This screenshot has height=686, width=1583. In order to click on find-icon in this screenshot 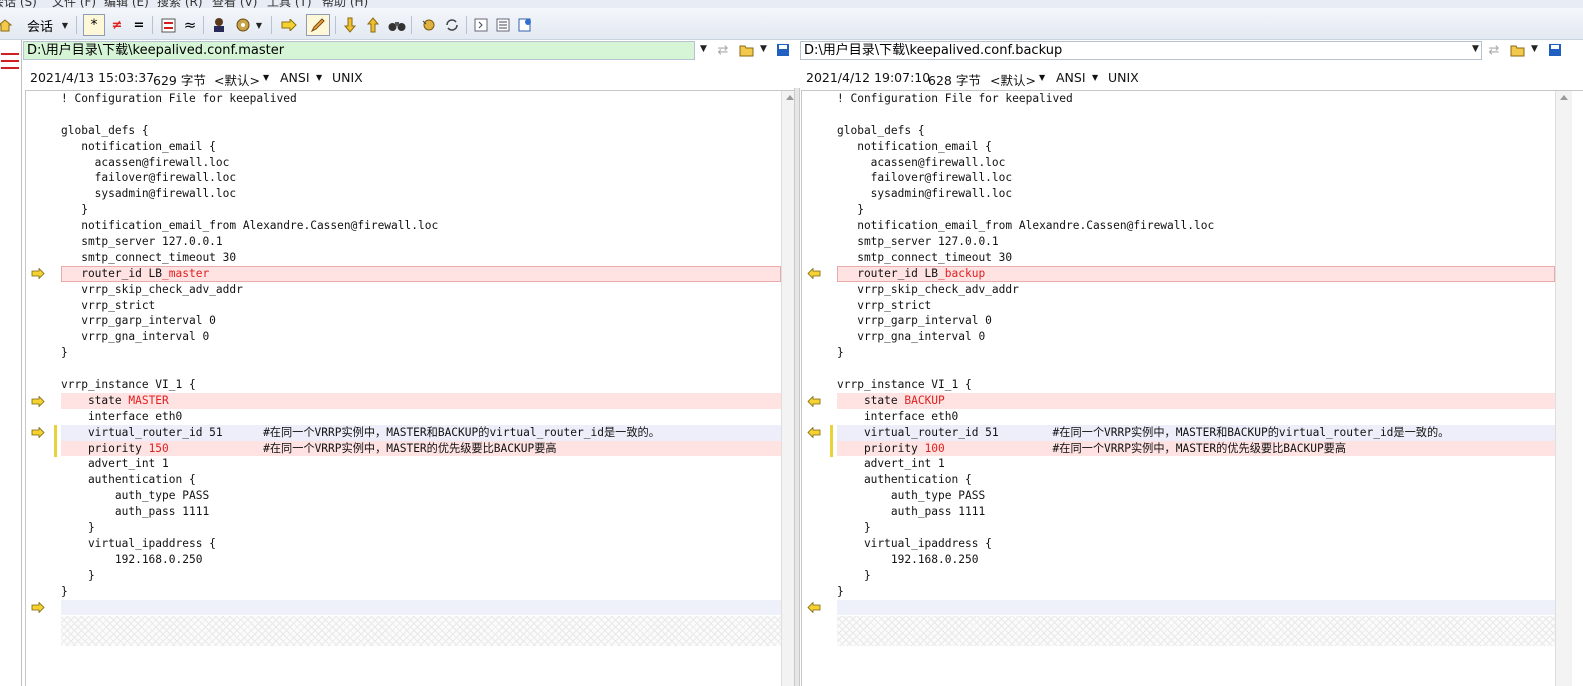, I will do `click(397, 25)`.